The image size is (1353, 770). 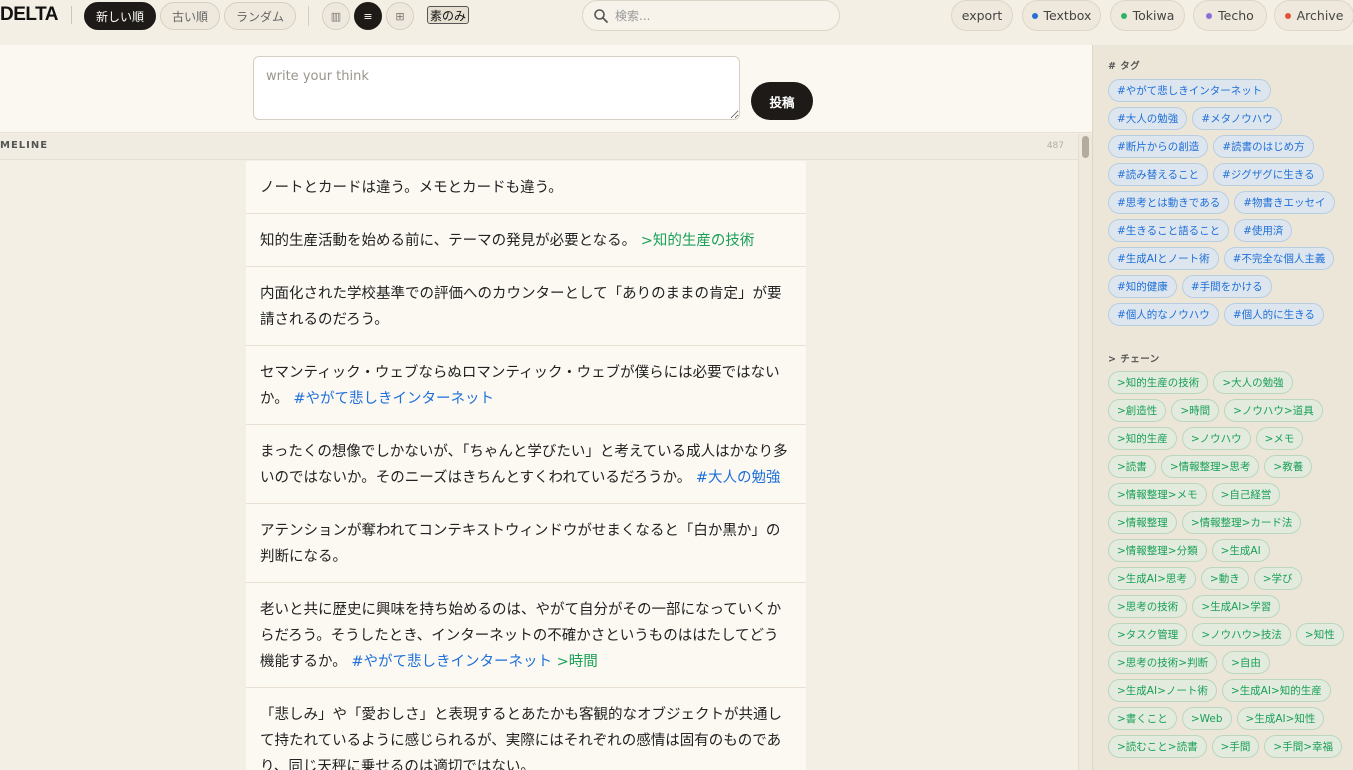 What do you see at coordinates (1273, 314) in the screenshot?
I see `tag-chip: #個人的に生きる` at bounding box center [1273, 314].